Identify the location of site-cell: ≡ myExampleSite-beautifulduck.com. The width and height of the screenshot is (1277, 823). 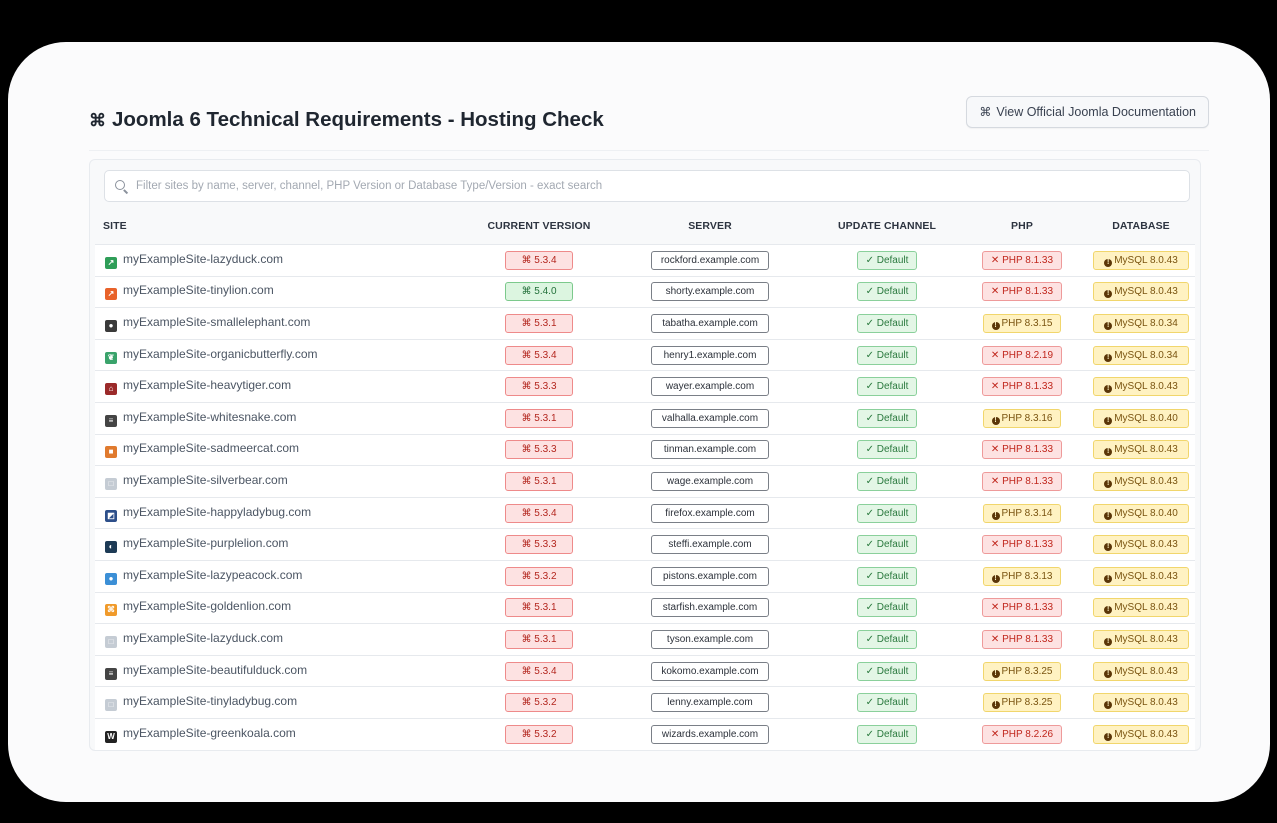
(285, 670).